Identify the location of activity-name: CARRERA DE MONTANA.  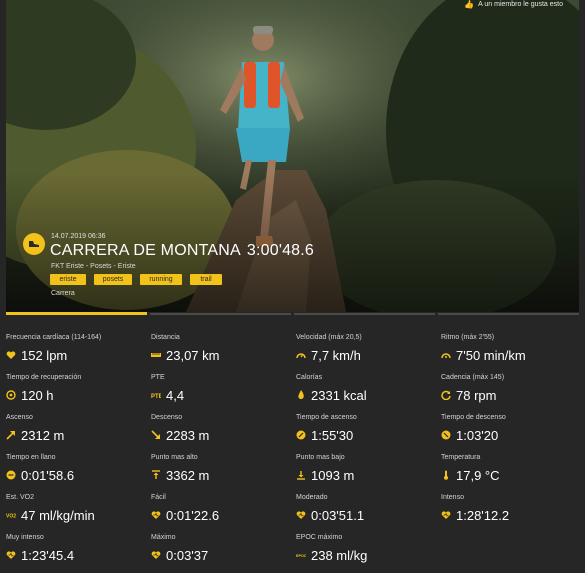
(145, 250).